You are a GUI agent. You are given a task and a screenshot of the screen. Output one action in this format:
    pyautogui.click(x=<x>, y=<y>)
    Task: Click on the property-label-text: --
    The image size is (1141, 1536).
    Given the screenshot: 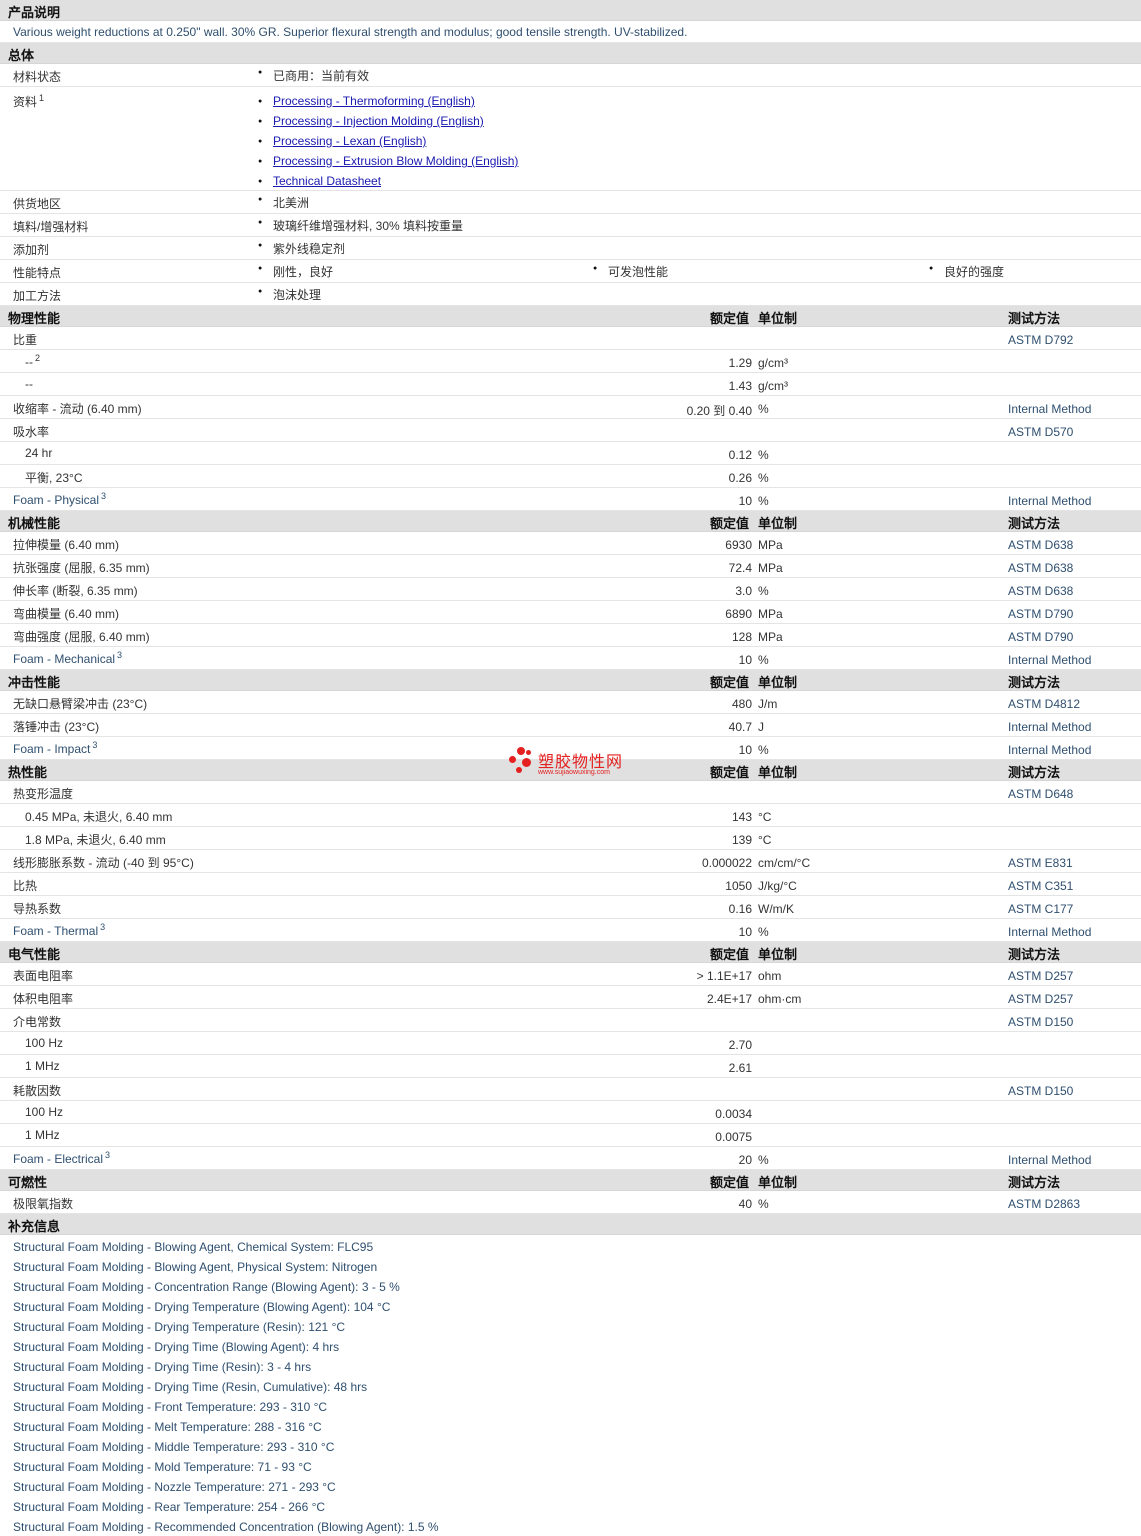 What is the action you would take?
    pyautogui.click(x=29, y=362)
    